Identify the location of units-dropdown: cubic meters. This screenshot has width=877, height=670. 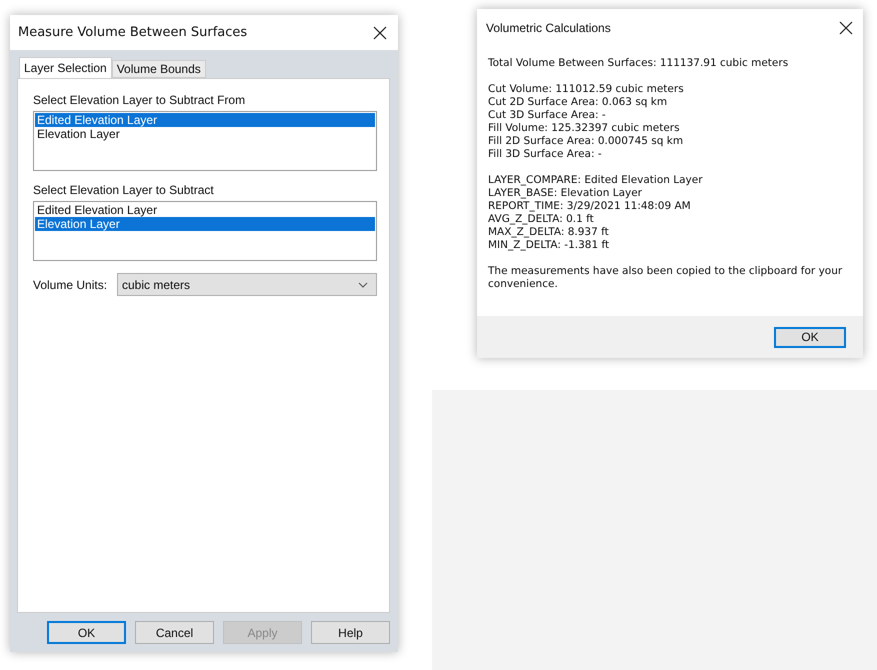
(247, 284).